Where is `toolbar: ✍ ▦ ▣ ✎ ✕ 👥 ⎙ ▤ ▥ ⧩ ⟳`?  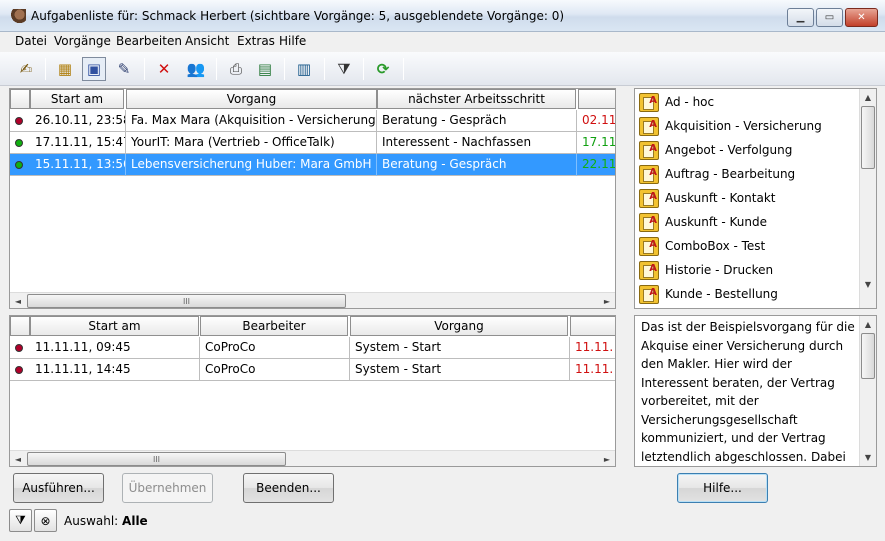 toolbar: ✍ ▦ ▣ ✎ ✕ 👥 ⎙ ▤ ▥ ⧩ ⟳ is located at coordinates (442, 69).